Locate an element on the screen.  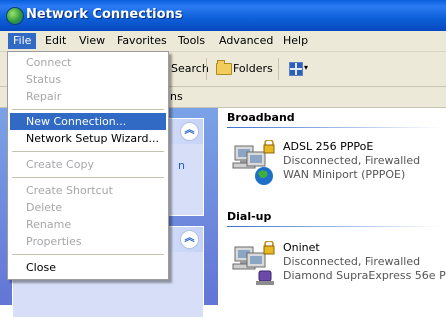
connection-device: Diamond SupraExpress 56e PRO is located at coordinates (364, 275).